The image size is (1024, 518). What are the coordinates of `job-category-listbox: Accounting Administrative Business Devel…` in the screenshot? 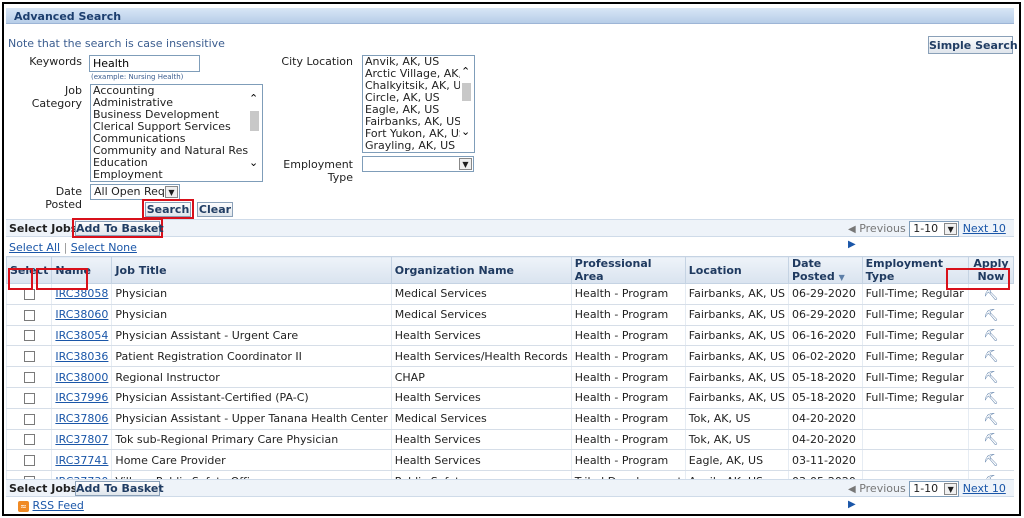 It's located at (176, 133).